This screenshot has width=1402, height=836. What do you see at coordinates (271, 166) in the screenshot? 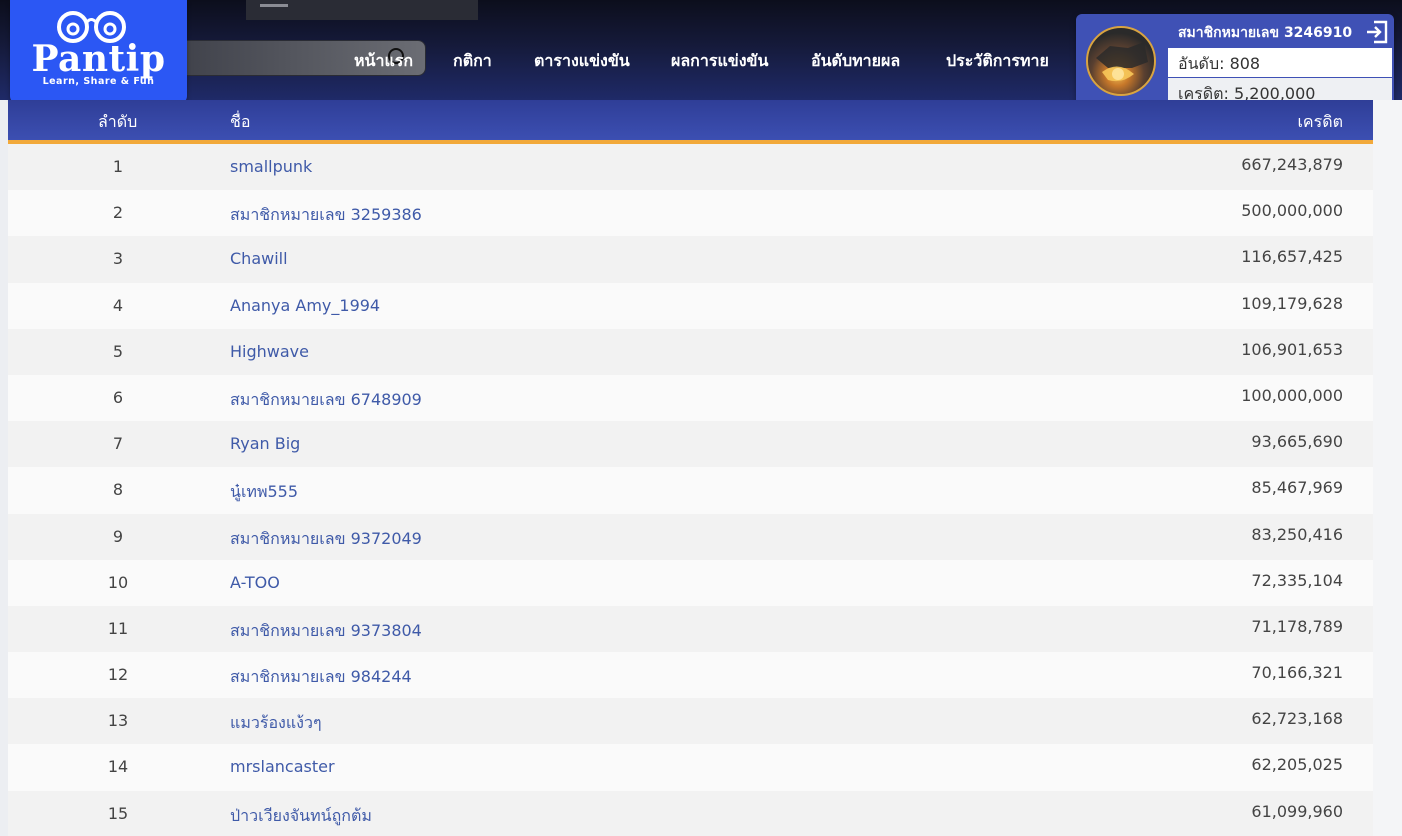
I see `row-player-name-link: smallpunk` at bounding box center [271, 166].